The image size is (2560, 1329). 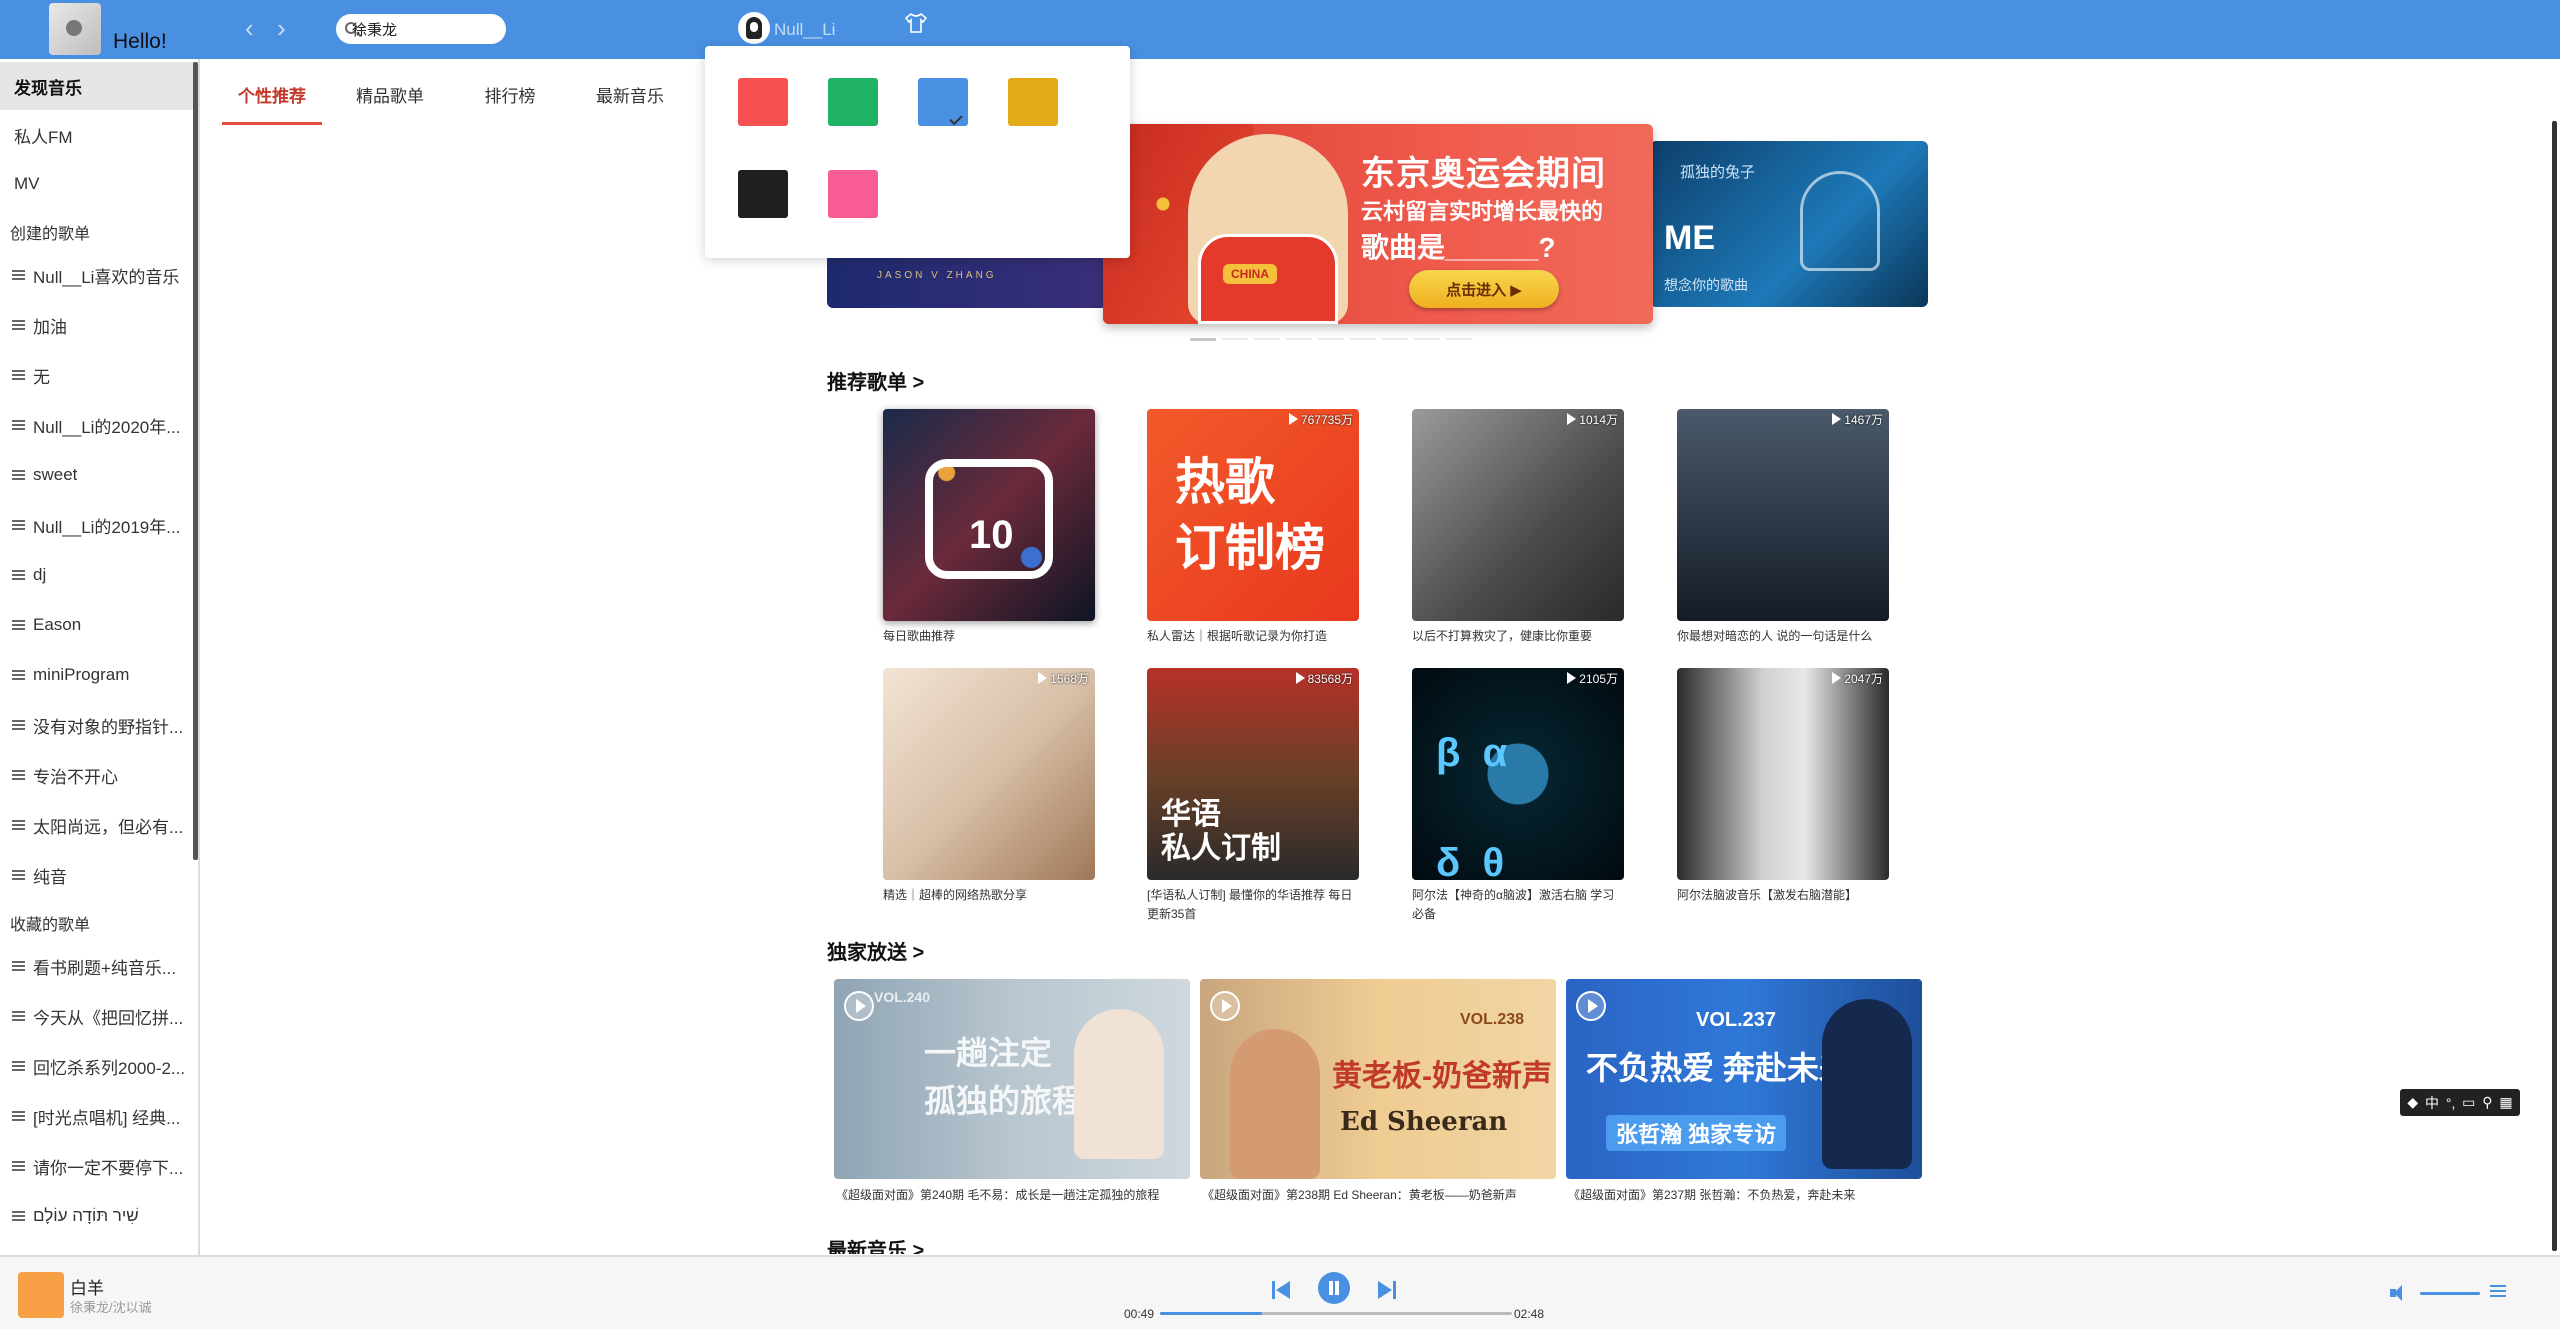 What do you see at coordinates (281, 28) in the screenshot?
I see `forward-arrow-icon: ›` at bounding box center [281, 28].